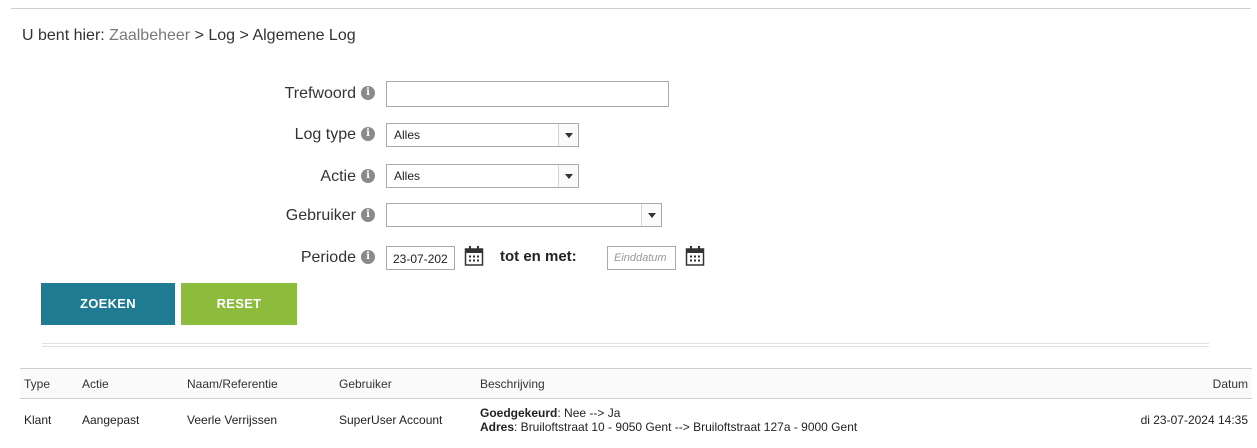  I want to click on log-type-label-text: Log type, so click(325, 134).